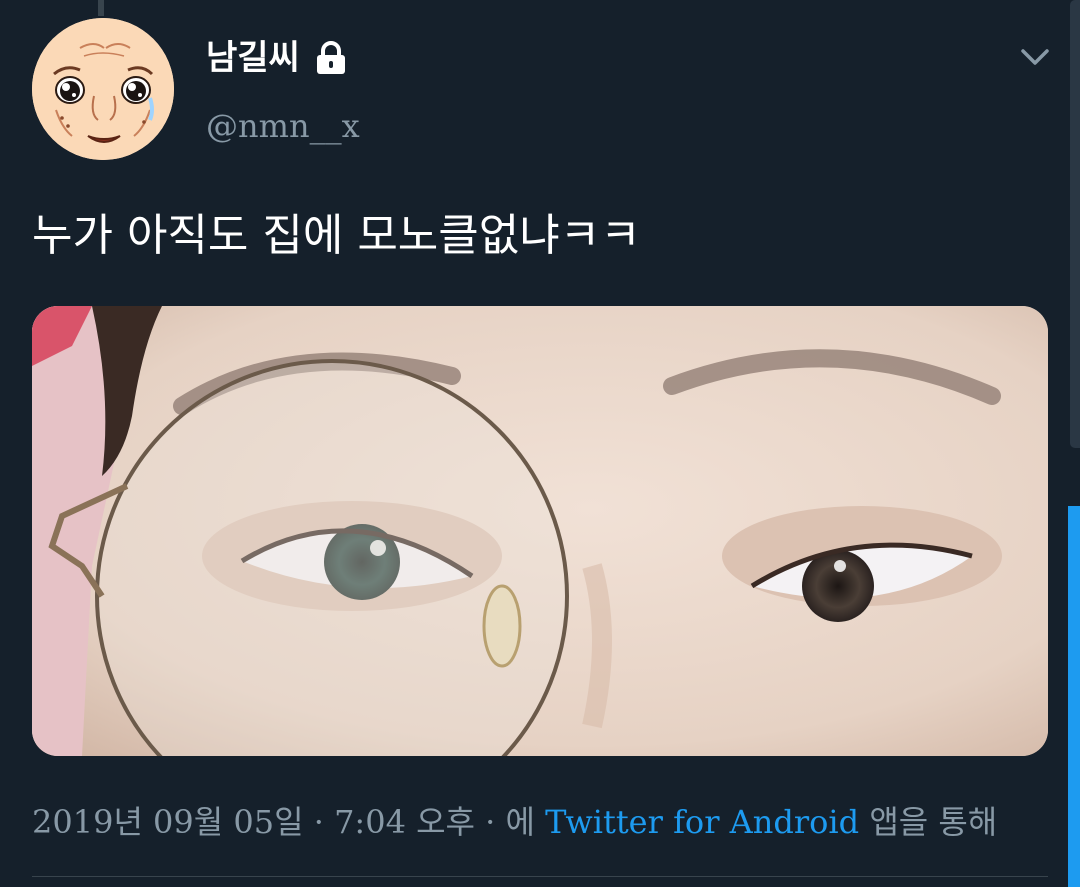 The image size is (1080, 887). I want to click on divider, so click(540, 876).